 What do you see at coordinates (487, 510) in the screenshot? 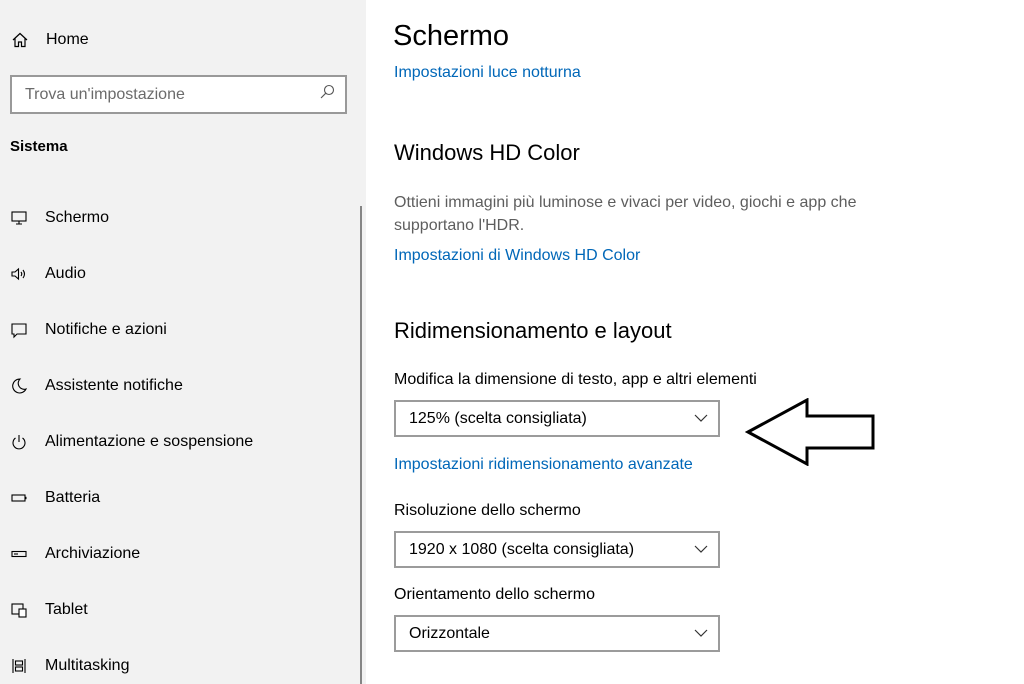
I see `resolution-label: Risoluzione dello schermo` at bounding box center [487, 510].